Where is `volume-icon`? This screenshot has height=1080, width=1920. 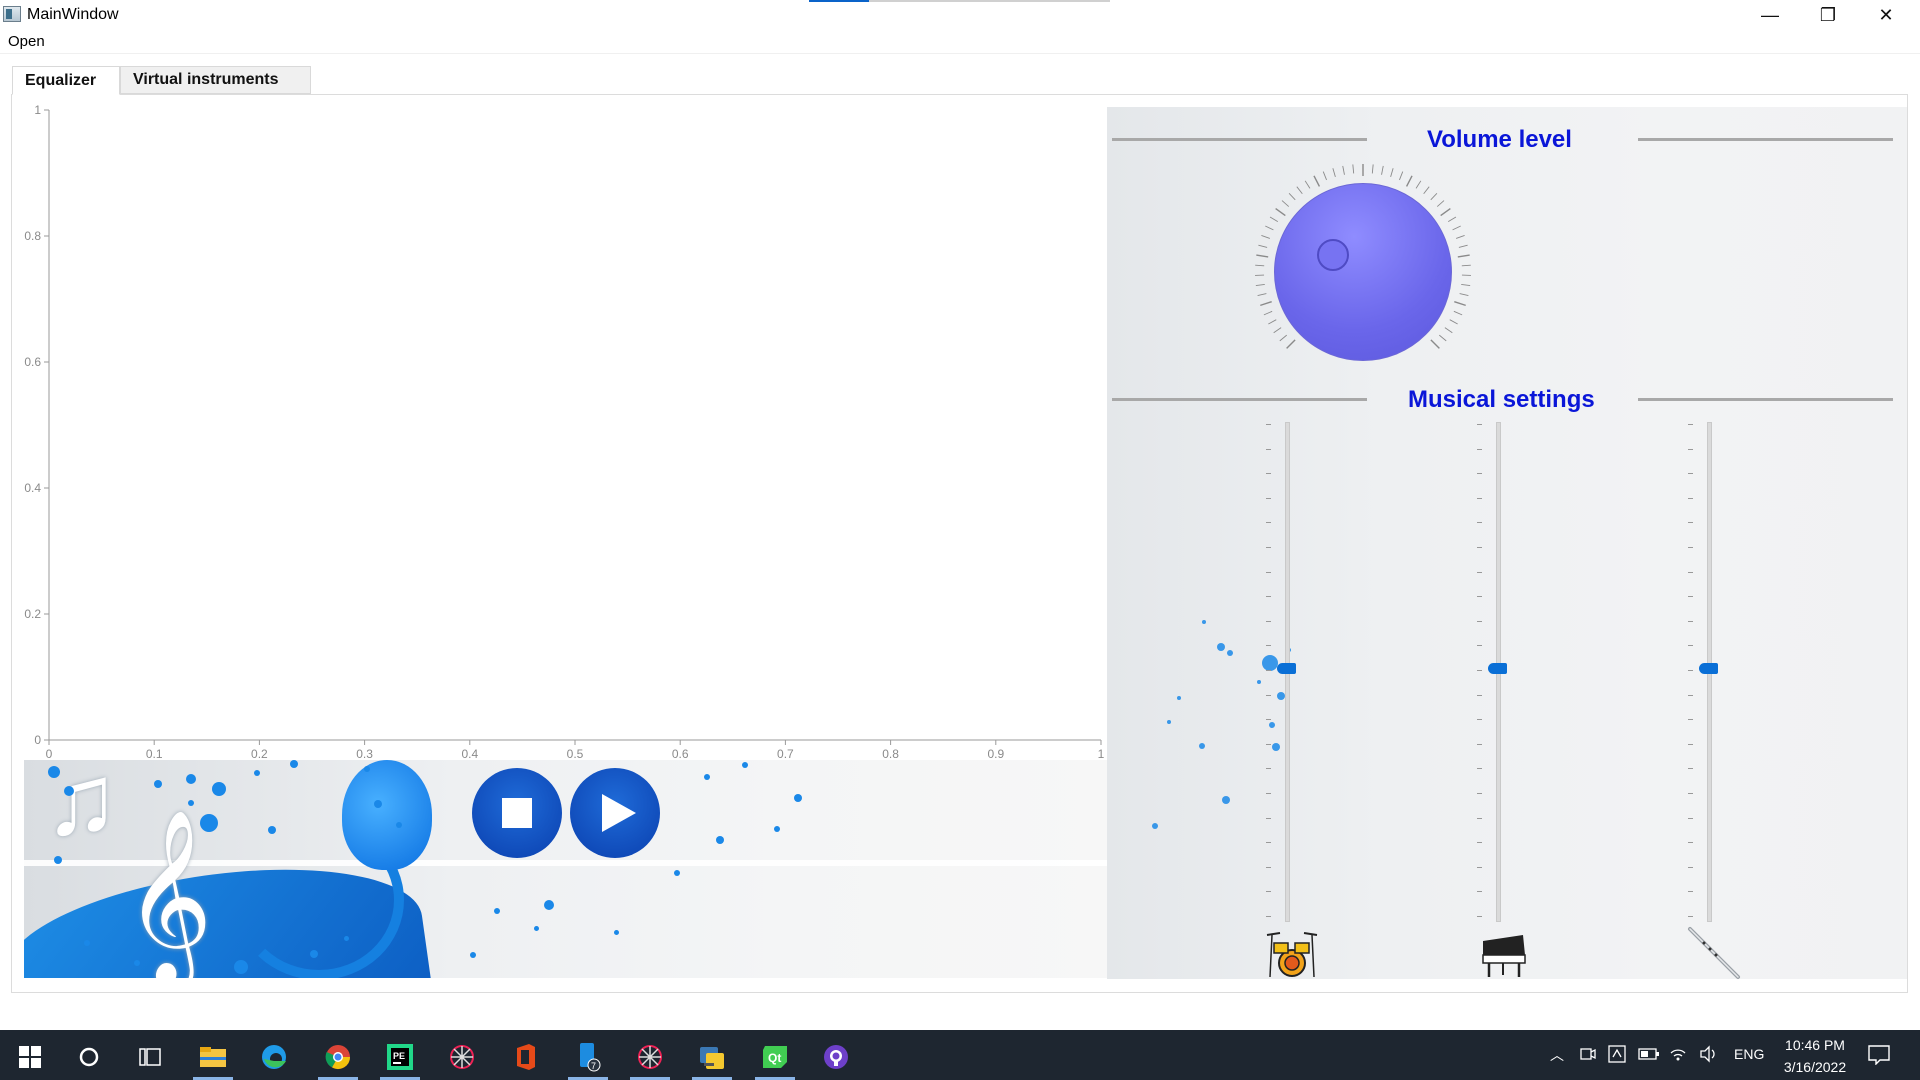
volume-icon is located at coordinates (1708, 1054).